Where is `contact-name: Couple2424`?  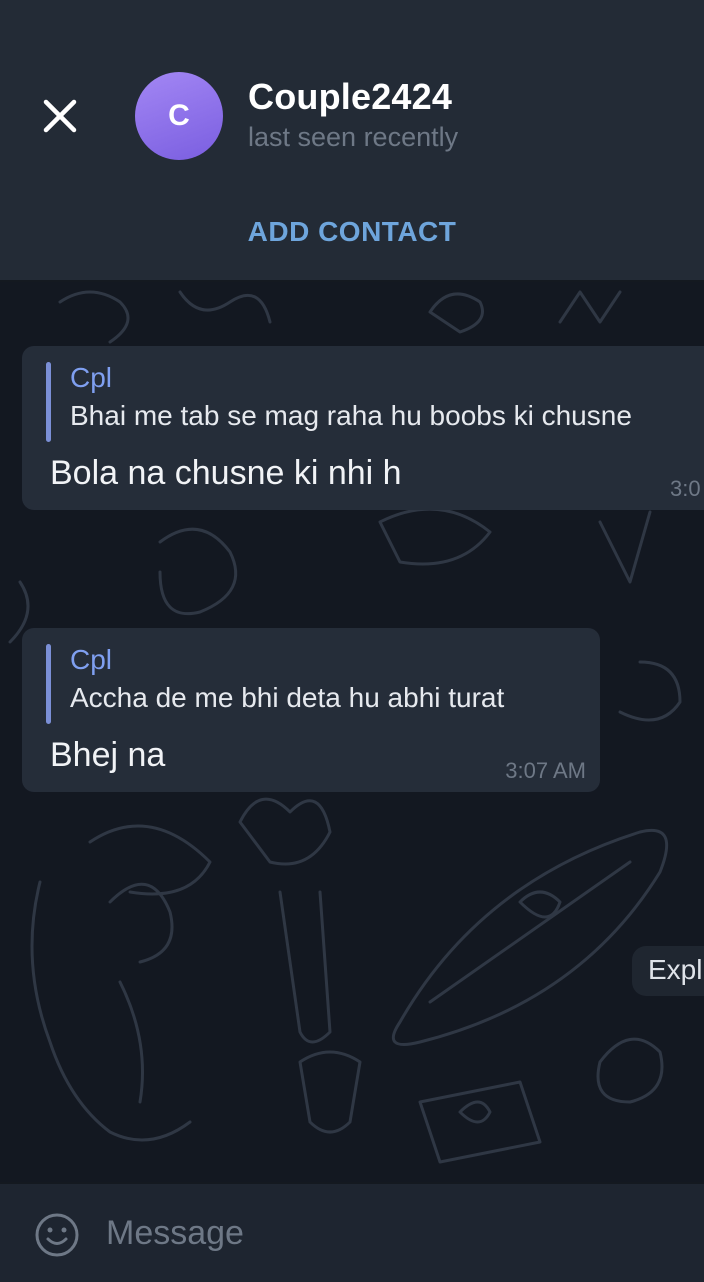
contact-name: Couple2424 is located at coordinates (350, 97).